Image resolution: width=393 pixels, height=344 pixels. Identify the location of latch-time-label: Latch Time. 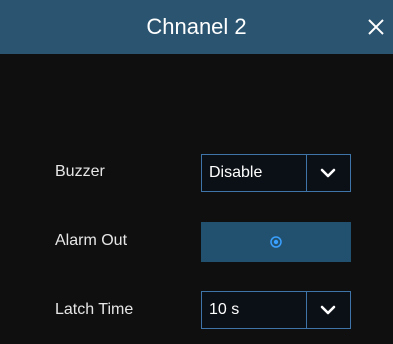
(94, 309).